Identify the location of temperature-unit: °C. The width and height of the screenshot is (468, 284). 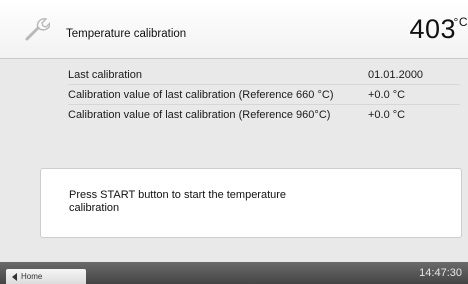
(460, 22).